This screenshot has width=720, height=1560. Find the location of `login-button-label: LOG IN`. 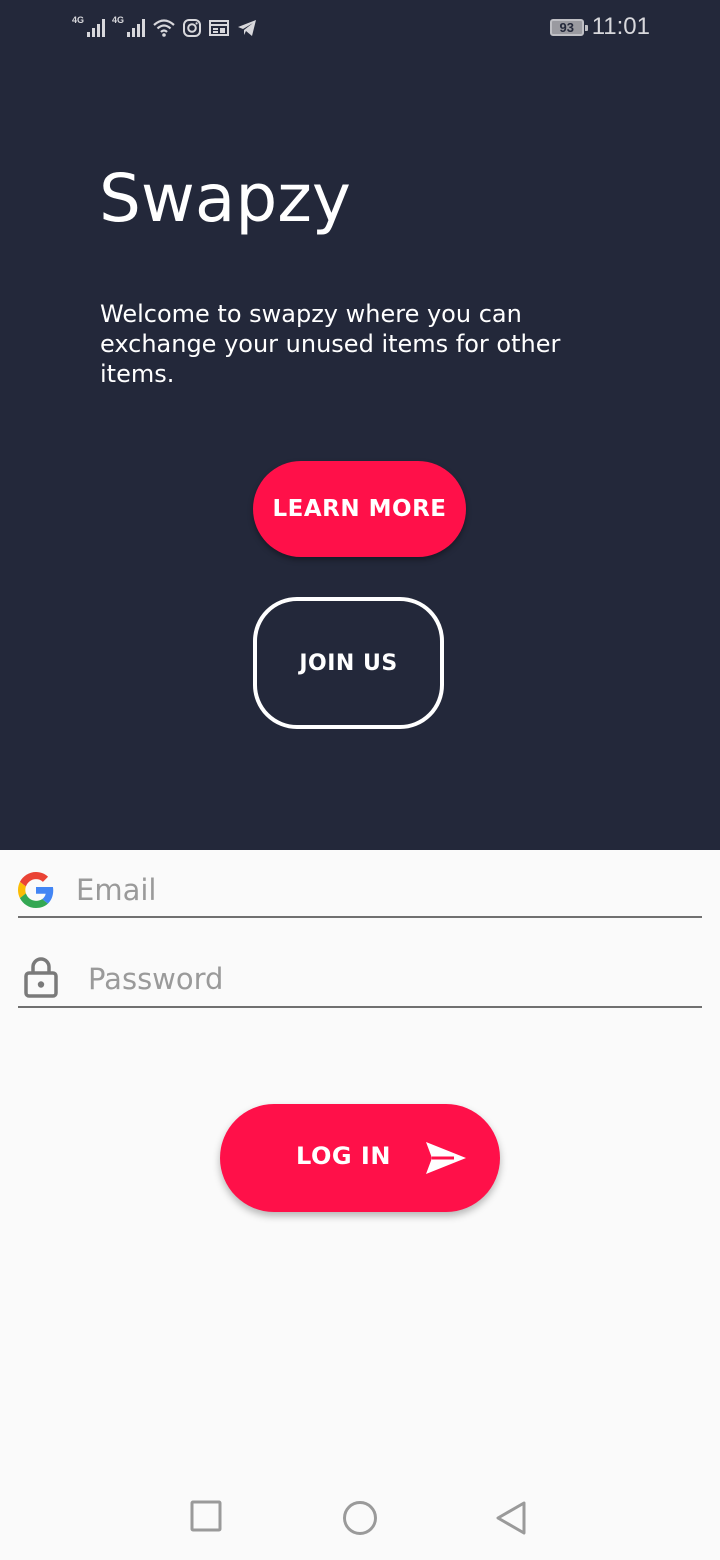

login-button-label: LOG IN is located at coordinates (343, 1156).